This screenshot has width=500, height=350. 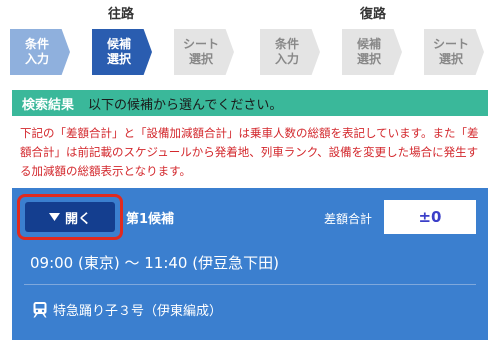 What do you see at coordinates (40, 310) in the screenshot?
I see `train-icon` at bounding box center [40, 310].